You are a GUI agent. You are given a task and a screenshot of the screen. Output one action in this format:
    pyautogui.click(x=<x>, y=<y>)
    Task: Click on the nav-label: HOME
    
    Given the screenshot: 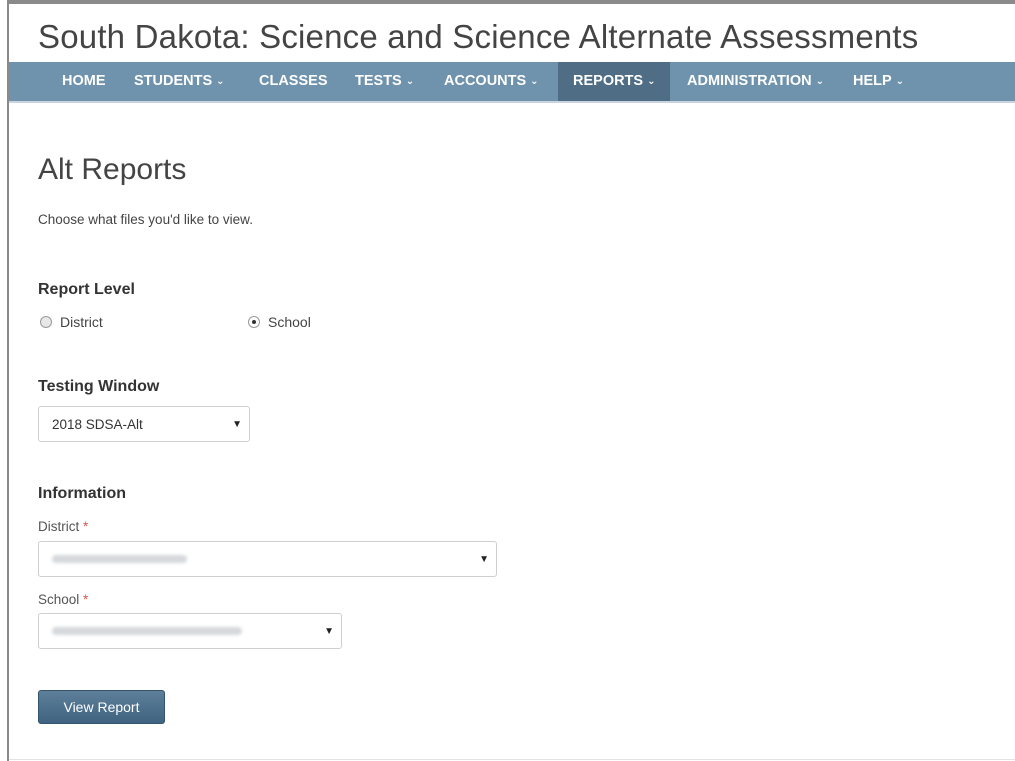 What is the action you would take?
    pyautogui.click(x=84, y=81)
    